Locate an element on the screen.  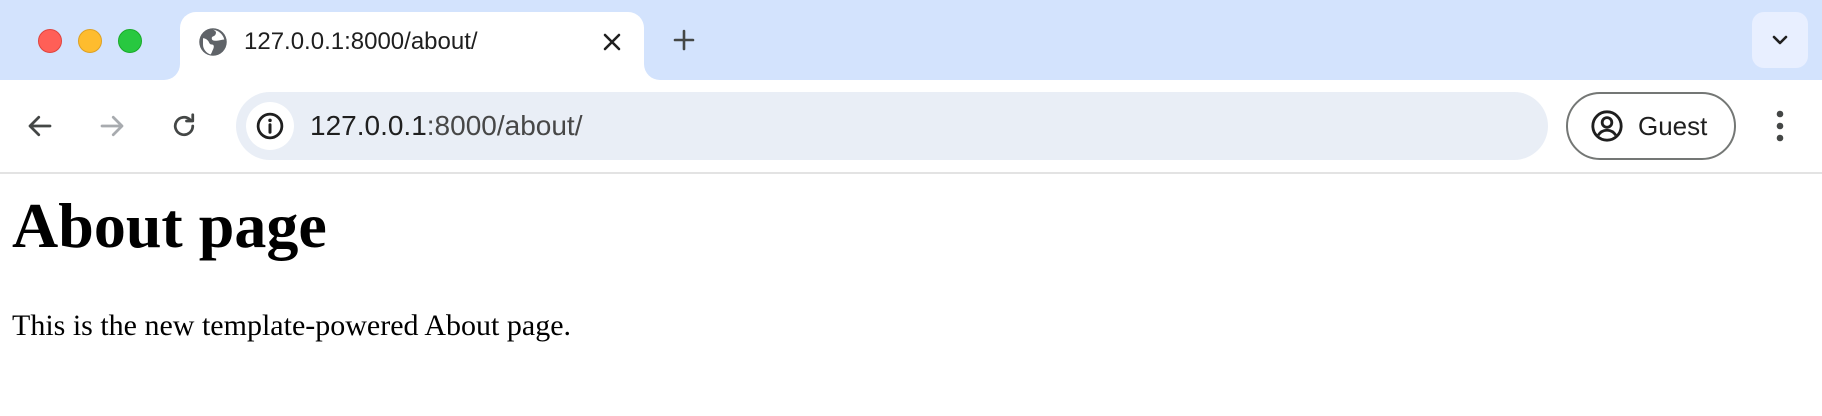
back-button is located at coordinates (40, 126).